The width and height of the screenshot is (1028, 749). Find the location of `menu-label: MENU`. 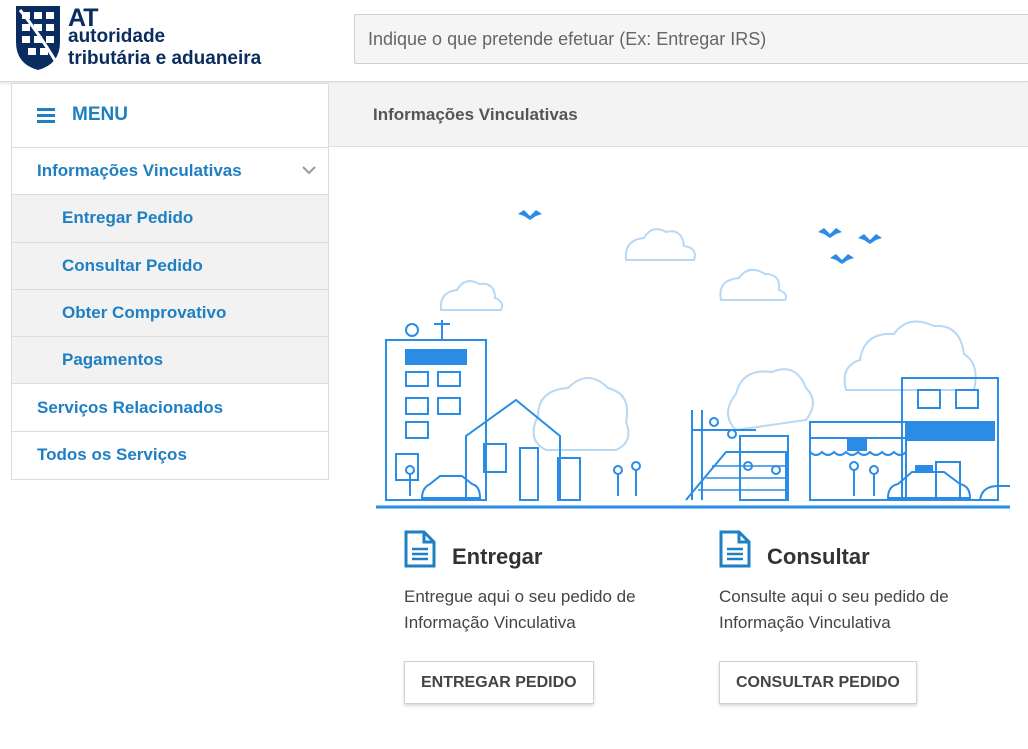

menu-label: MENU is located at coordinates (100, 114).